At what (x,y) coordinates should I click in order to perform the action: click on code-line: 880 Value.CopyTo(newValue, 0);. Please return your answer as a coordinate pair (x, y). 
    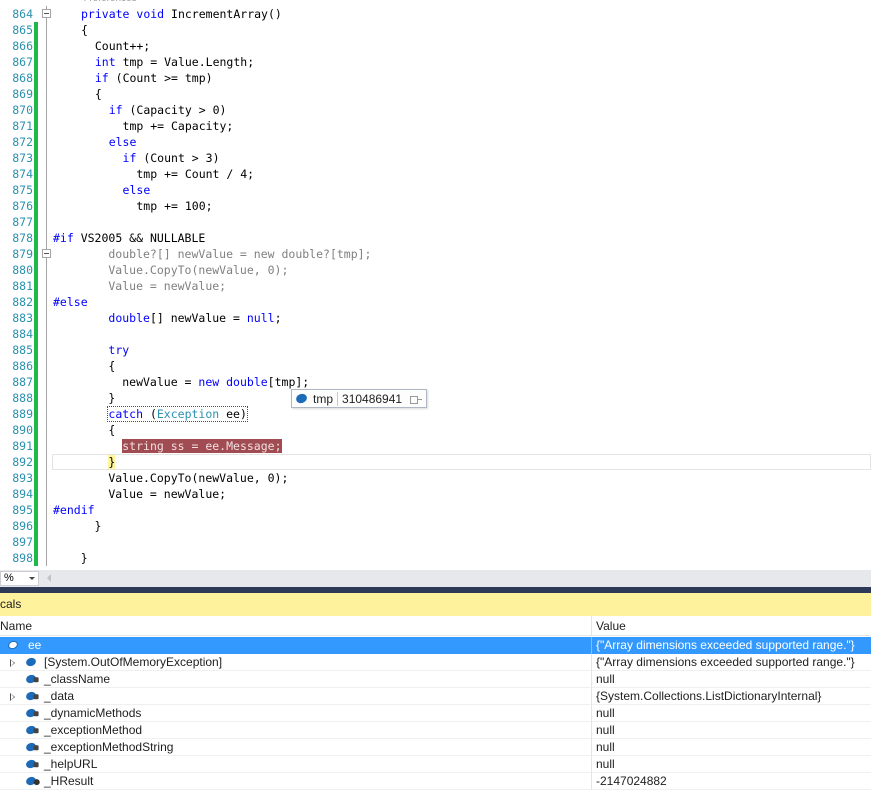
    Looking at the image, I should click on (435, 270).